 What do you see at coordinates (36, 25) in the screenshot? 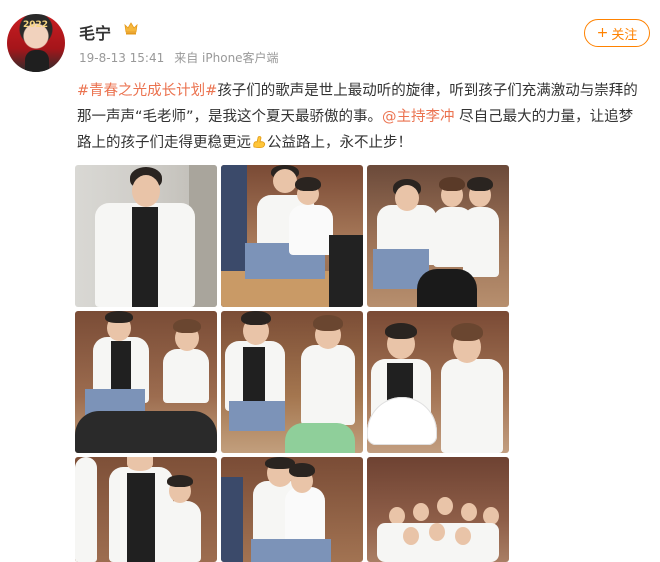
I see `avatar-year-text: 2022` at bounding box center [36, 25].